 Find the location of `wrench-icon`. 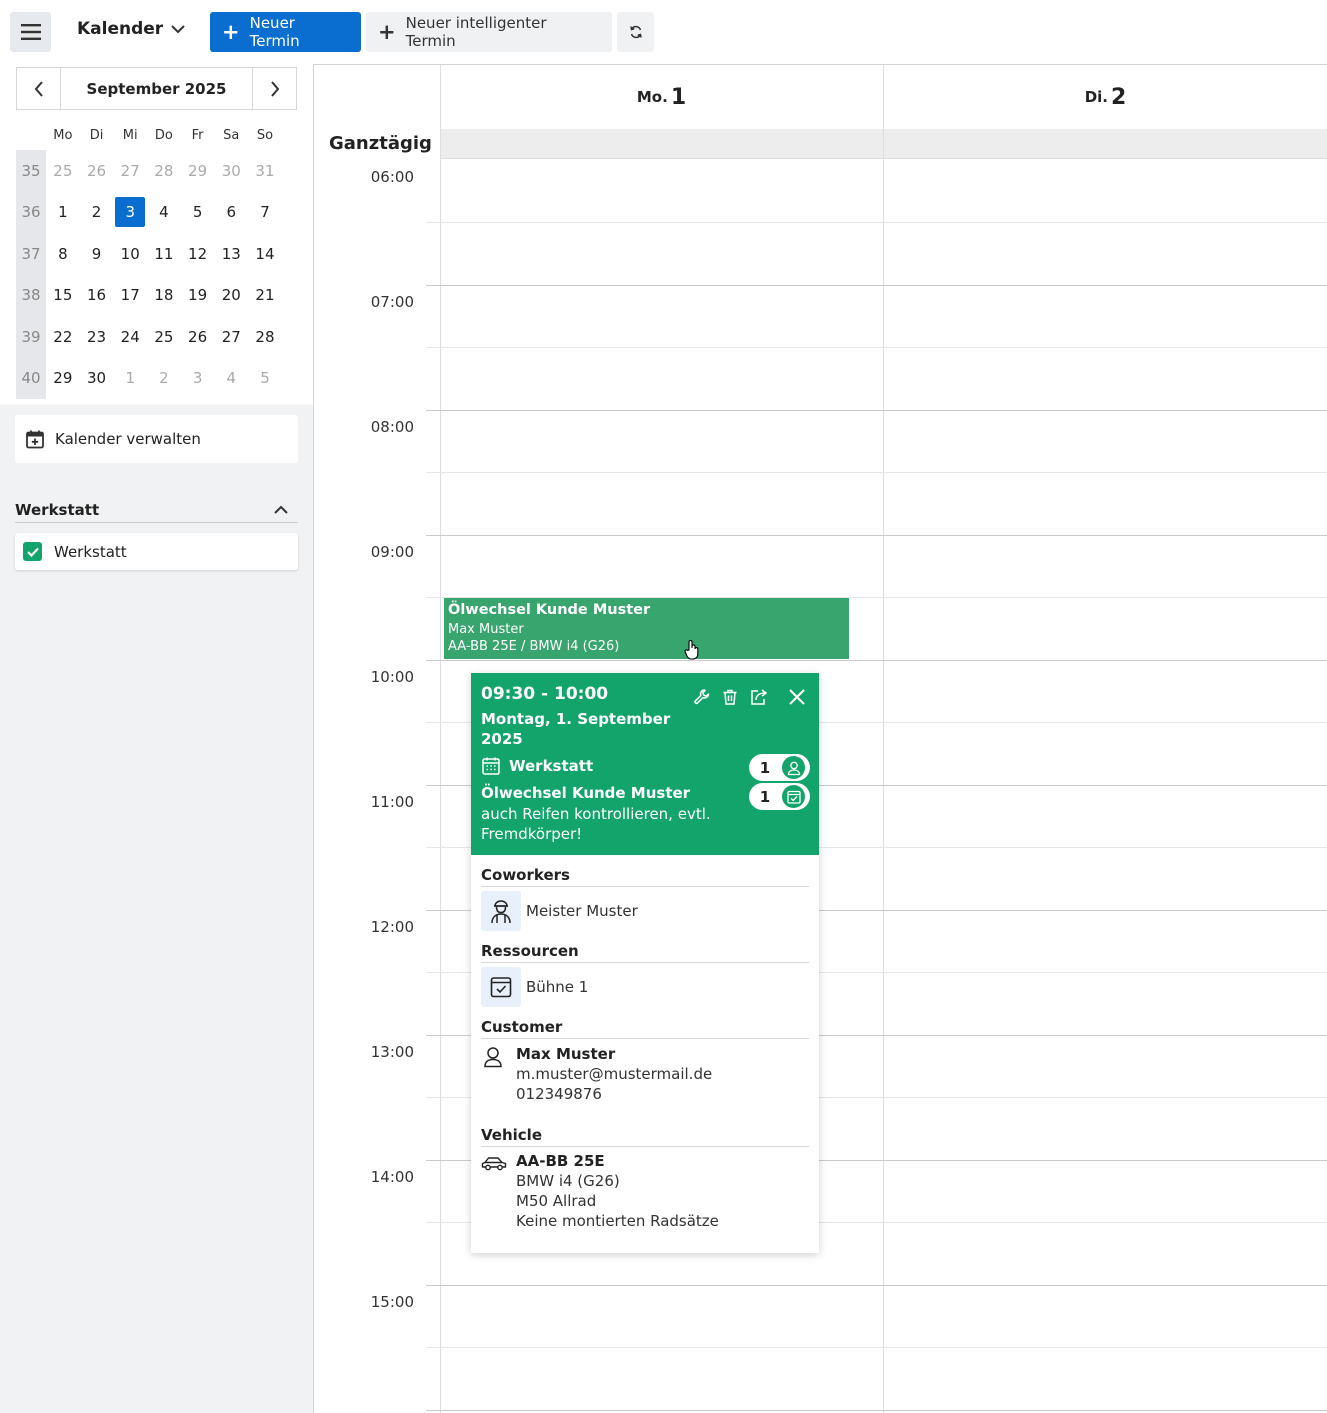

wrench-icon is located at coordinates (702, 697).